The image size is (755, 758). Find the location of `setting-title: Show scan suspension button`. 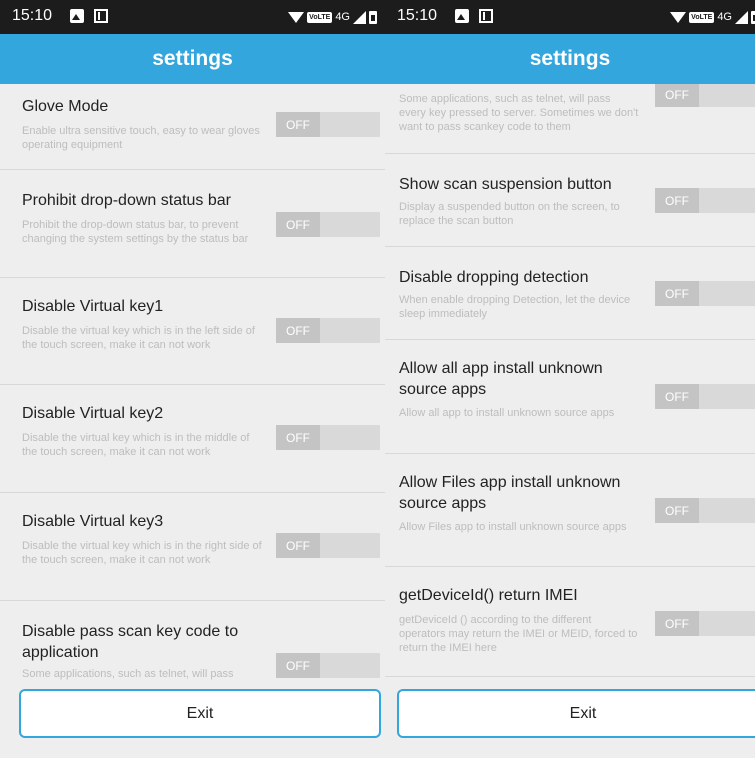

setting-title: Show scan suspension button is located at coordinates (505, 184).